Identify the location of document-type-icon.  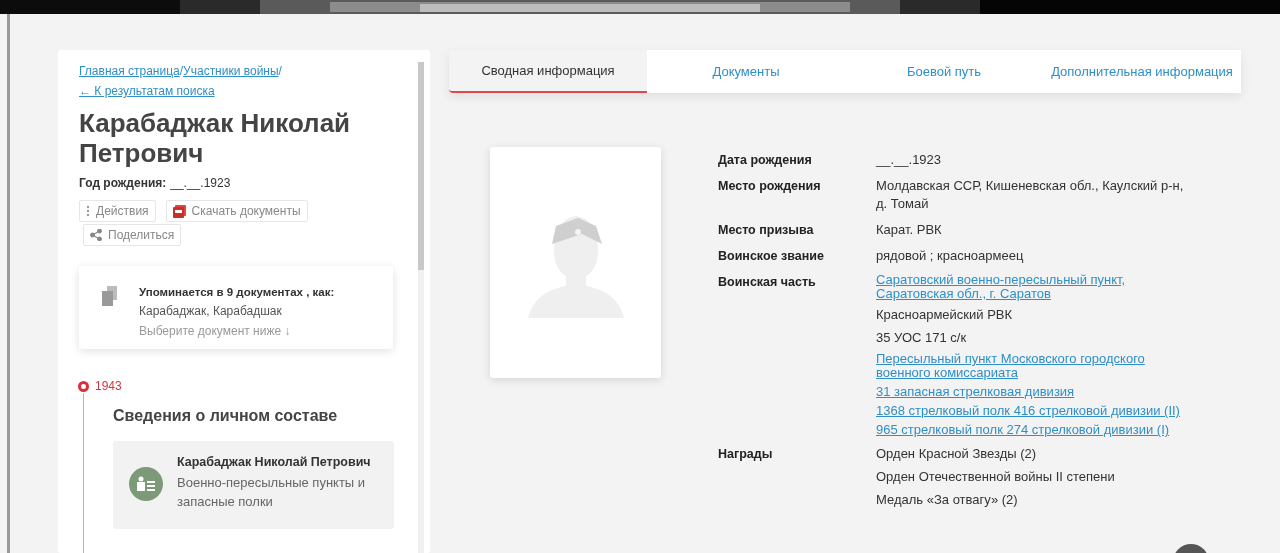
(146, 484).